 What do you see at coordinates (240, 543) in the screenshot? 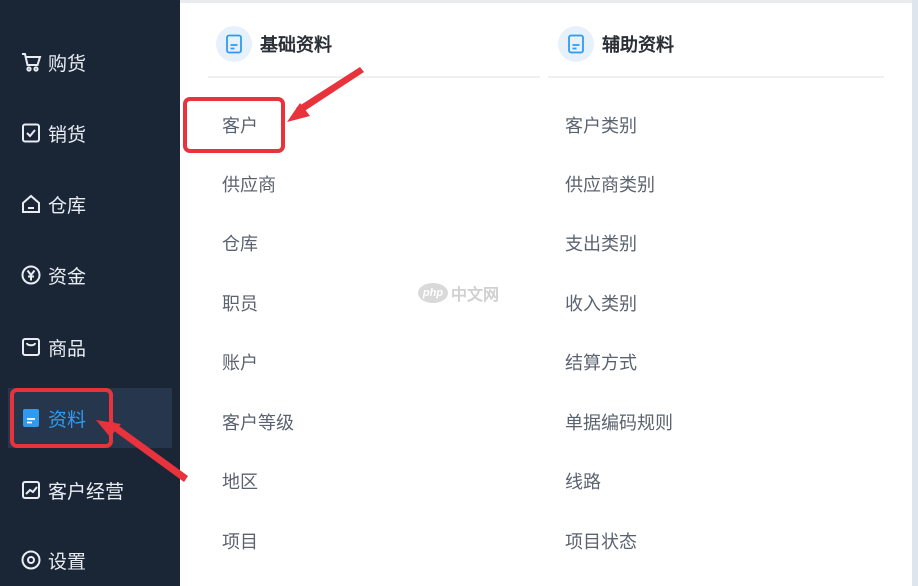
I see `menu-item-project: 项目` at bounding box center [240, 543].